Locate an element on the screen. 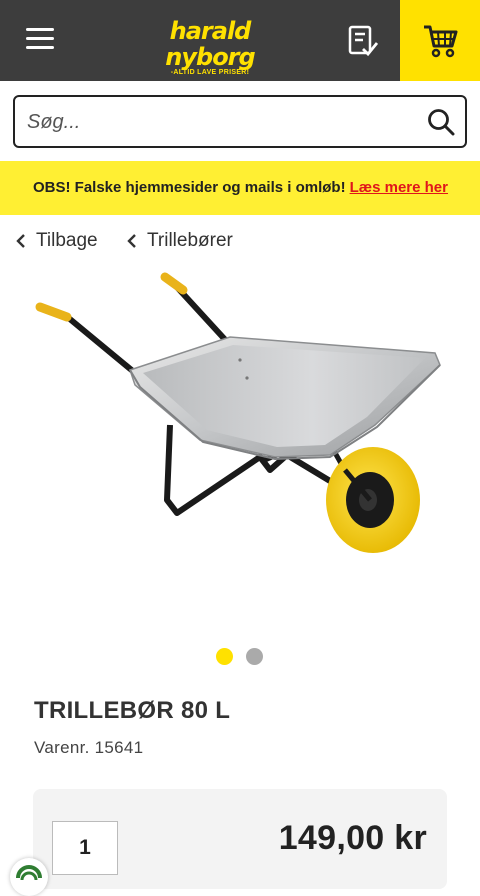  top-header: harald nyborg -ALTID LAVE PRISER! is located at coordinates (240, 40).